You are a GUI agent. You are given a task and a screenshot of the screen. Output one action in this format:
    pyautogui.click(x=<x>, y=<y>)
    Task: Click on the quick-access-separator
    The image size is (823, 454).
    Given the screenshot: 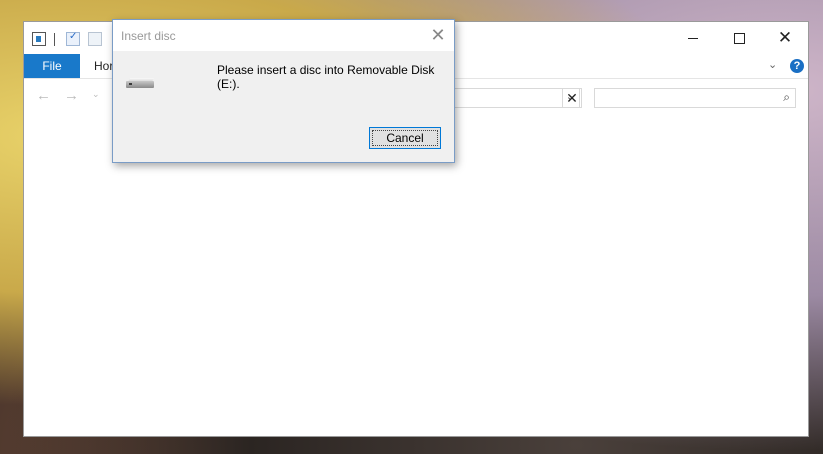 What is the action you would take?
    pyautogui.click(x=54, y=39)
    